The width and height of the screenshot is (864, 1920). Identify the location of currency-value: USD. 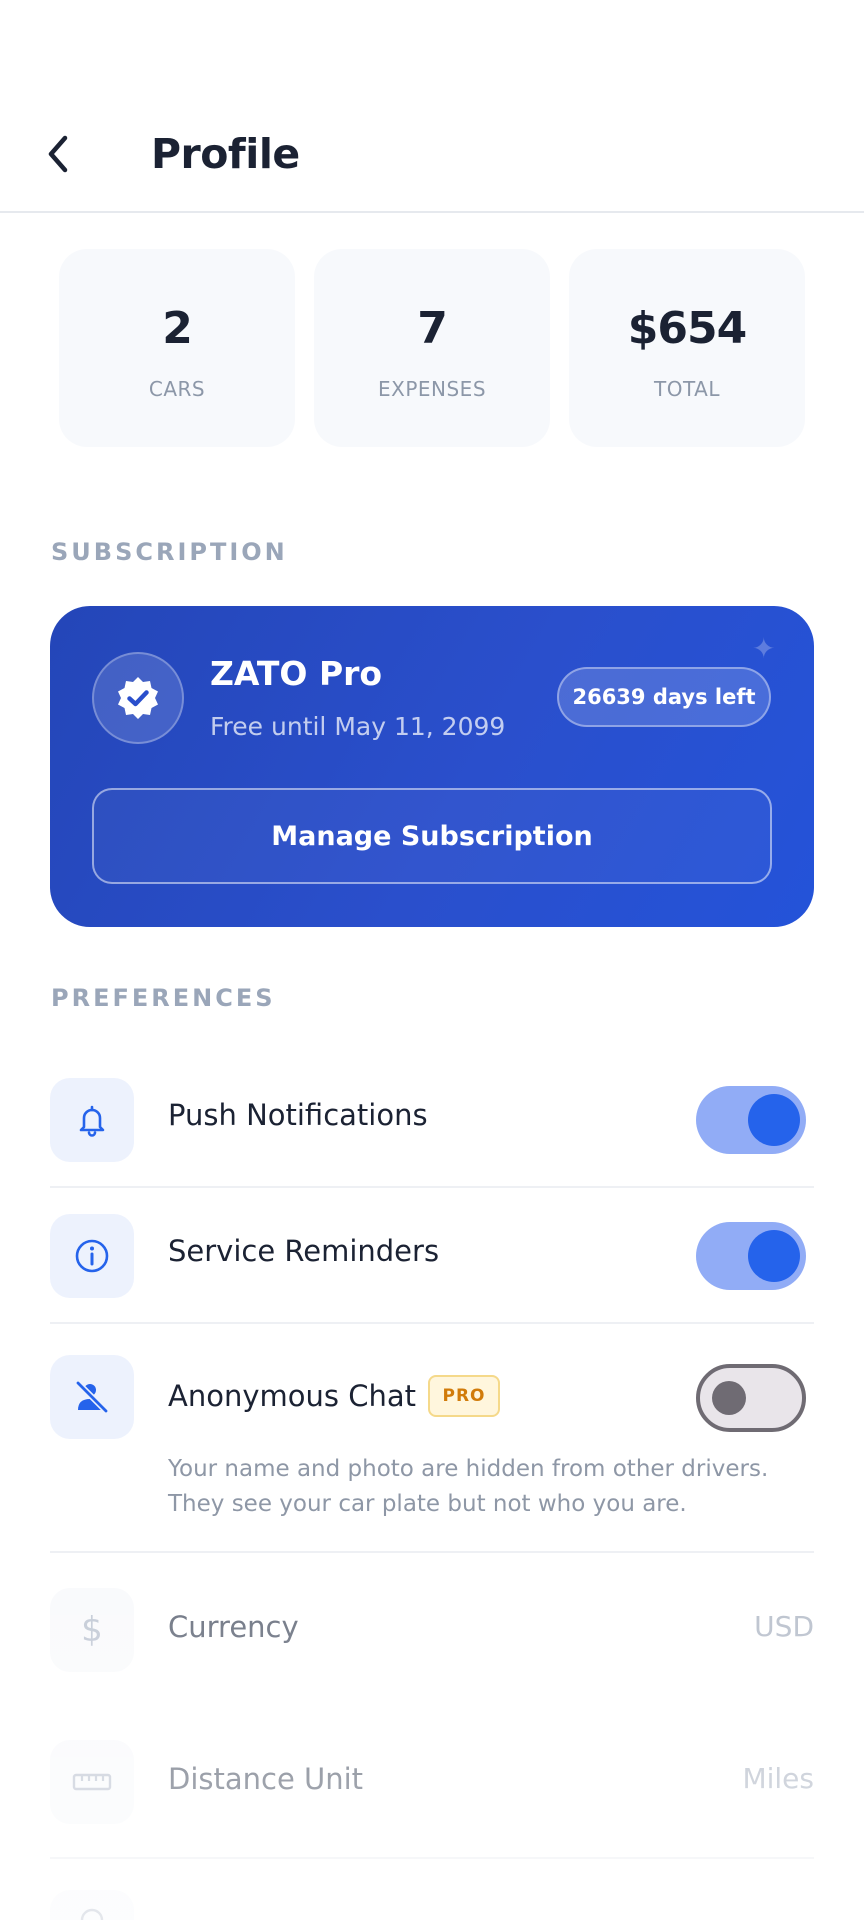
(784, 1626).